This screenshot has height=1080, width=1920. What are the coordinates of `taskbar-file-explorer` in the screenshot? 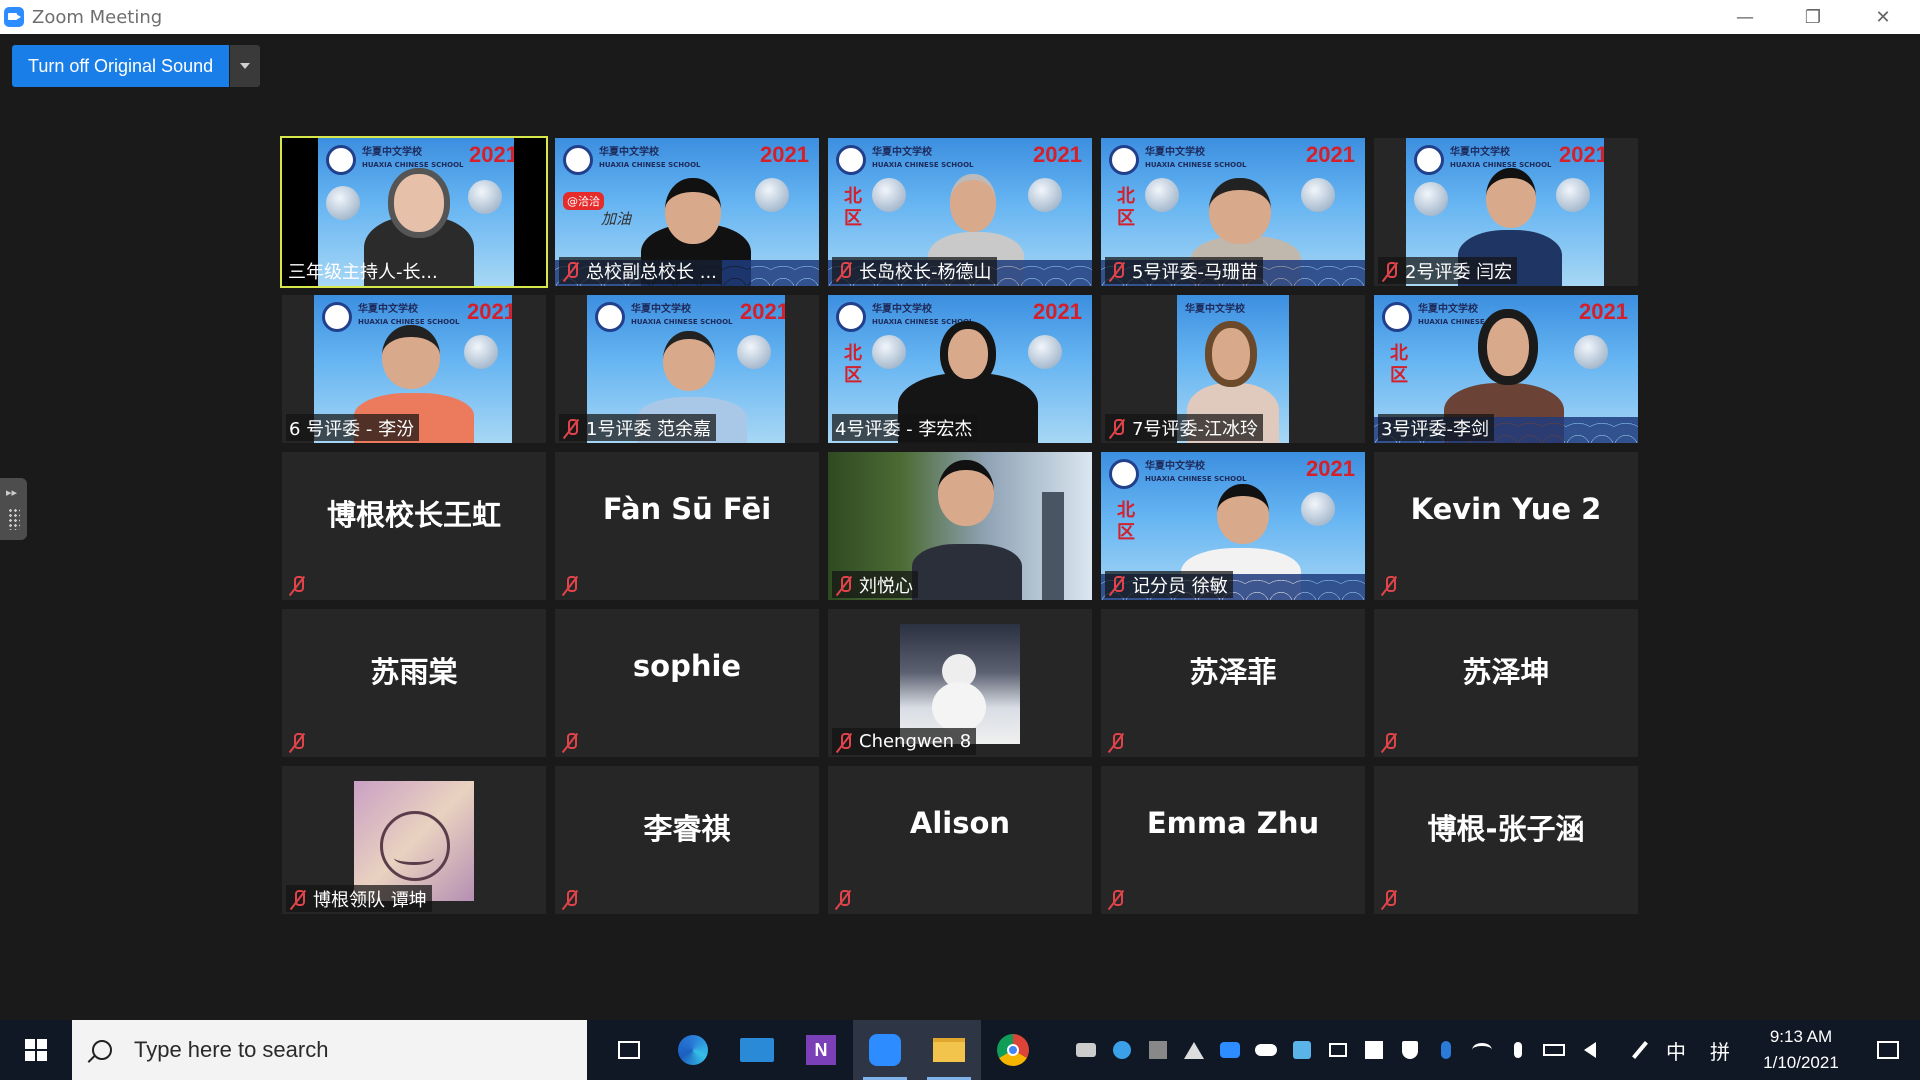 It's located at (949, 1050).